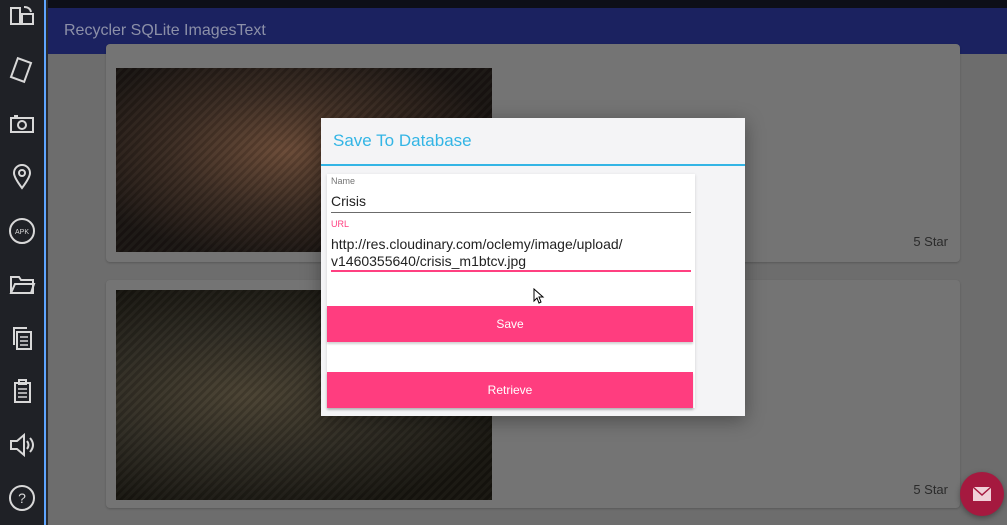 The image size is (1007, 525). I want to click on name-underline, so click(511, 212).